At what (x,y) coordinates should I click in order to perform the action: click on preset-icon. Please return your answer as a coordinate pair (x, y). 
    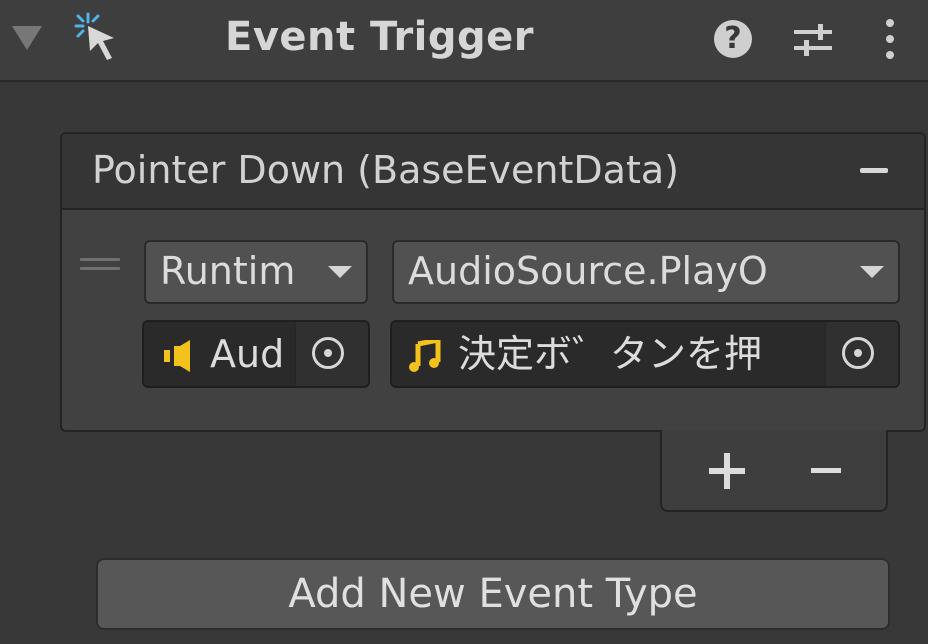
    Looking at the image, I should click on (813, 40).